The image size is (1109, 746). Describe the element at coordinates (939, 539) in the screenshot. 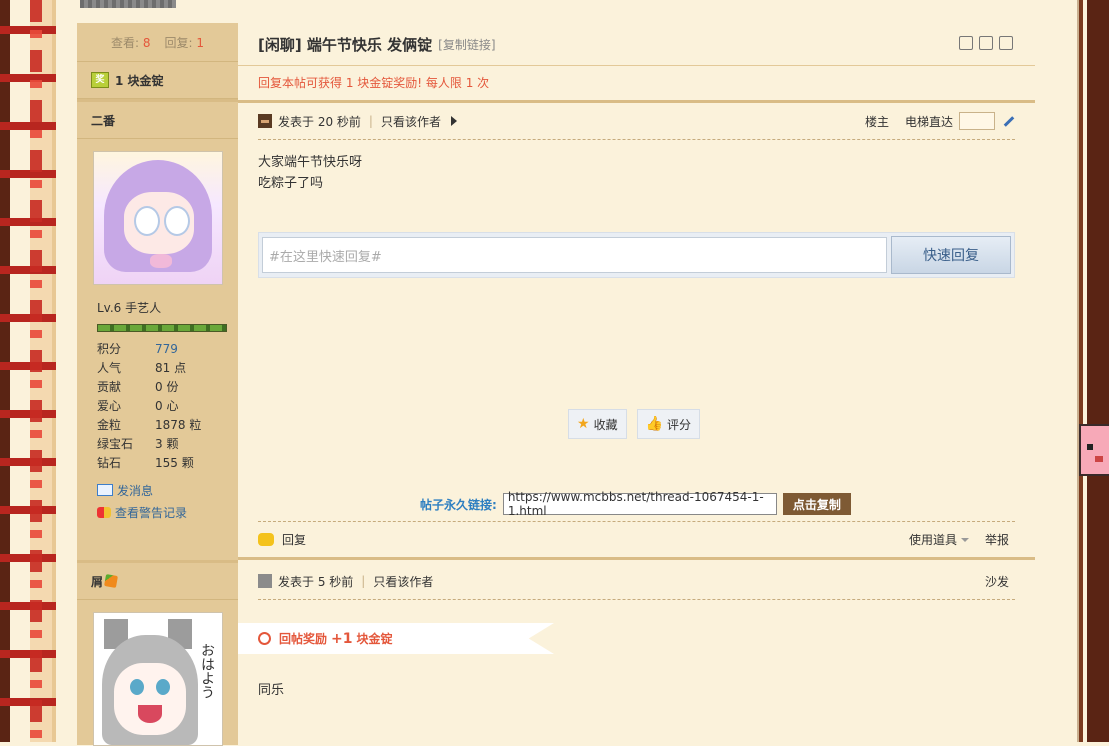

I see `use-tool-menu: 使用道具` at that location.